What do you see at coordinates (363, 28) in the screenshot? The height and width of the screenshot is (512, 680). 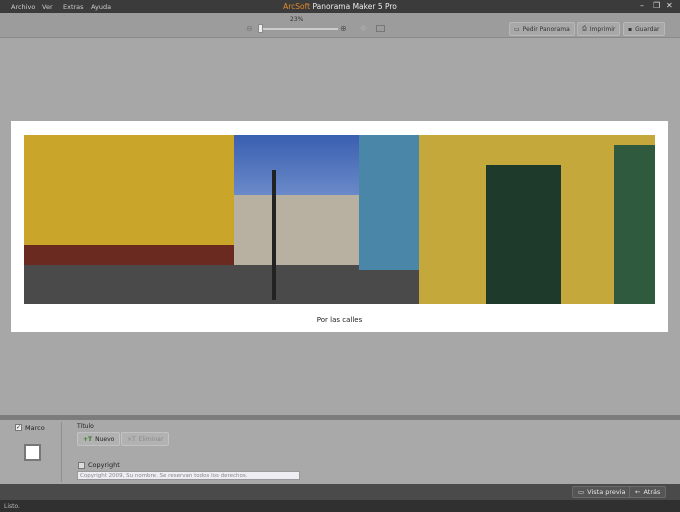 I see `pan-icon: ✥` at bounding box center [363, 28].